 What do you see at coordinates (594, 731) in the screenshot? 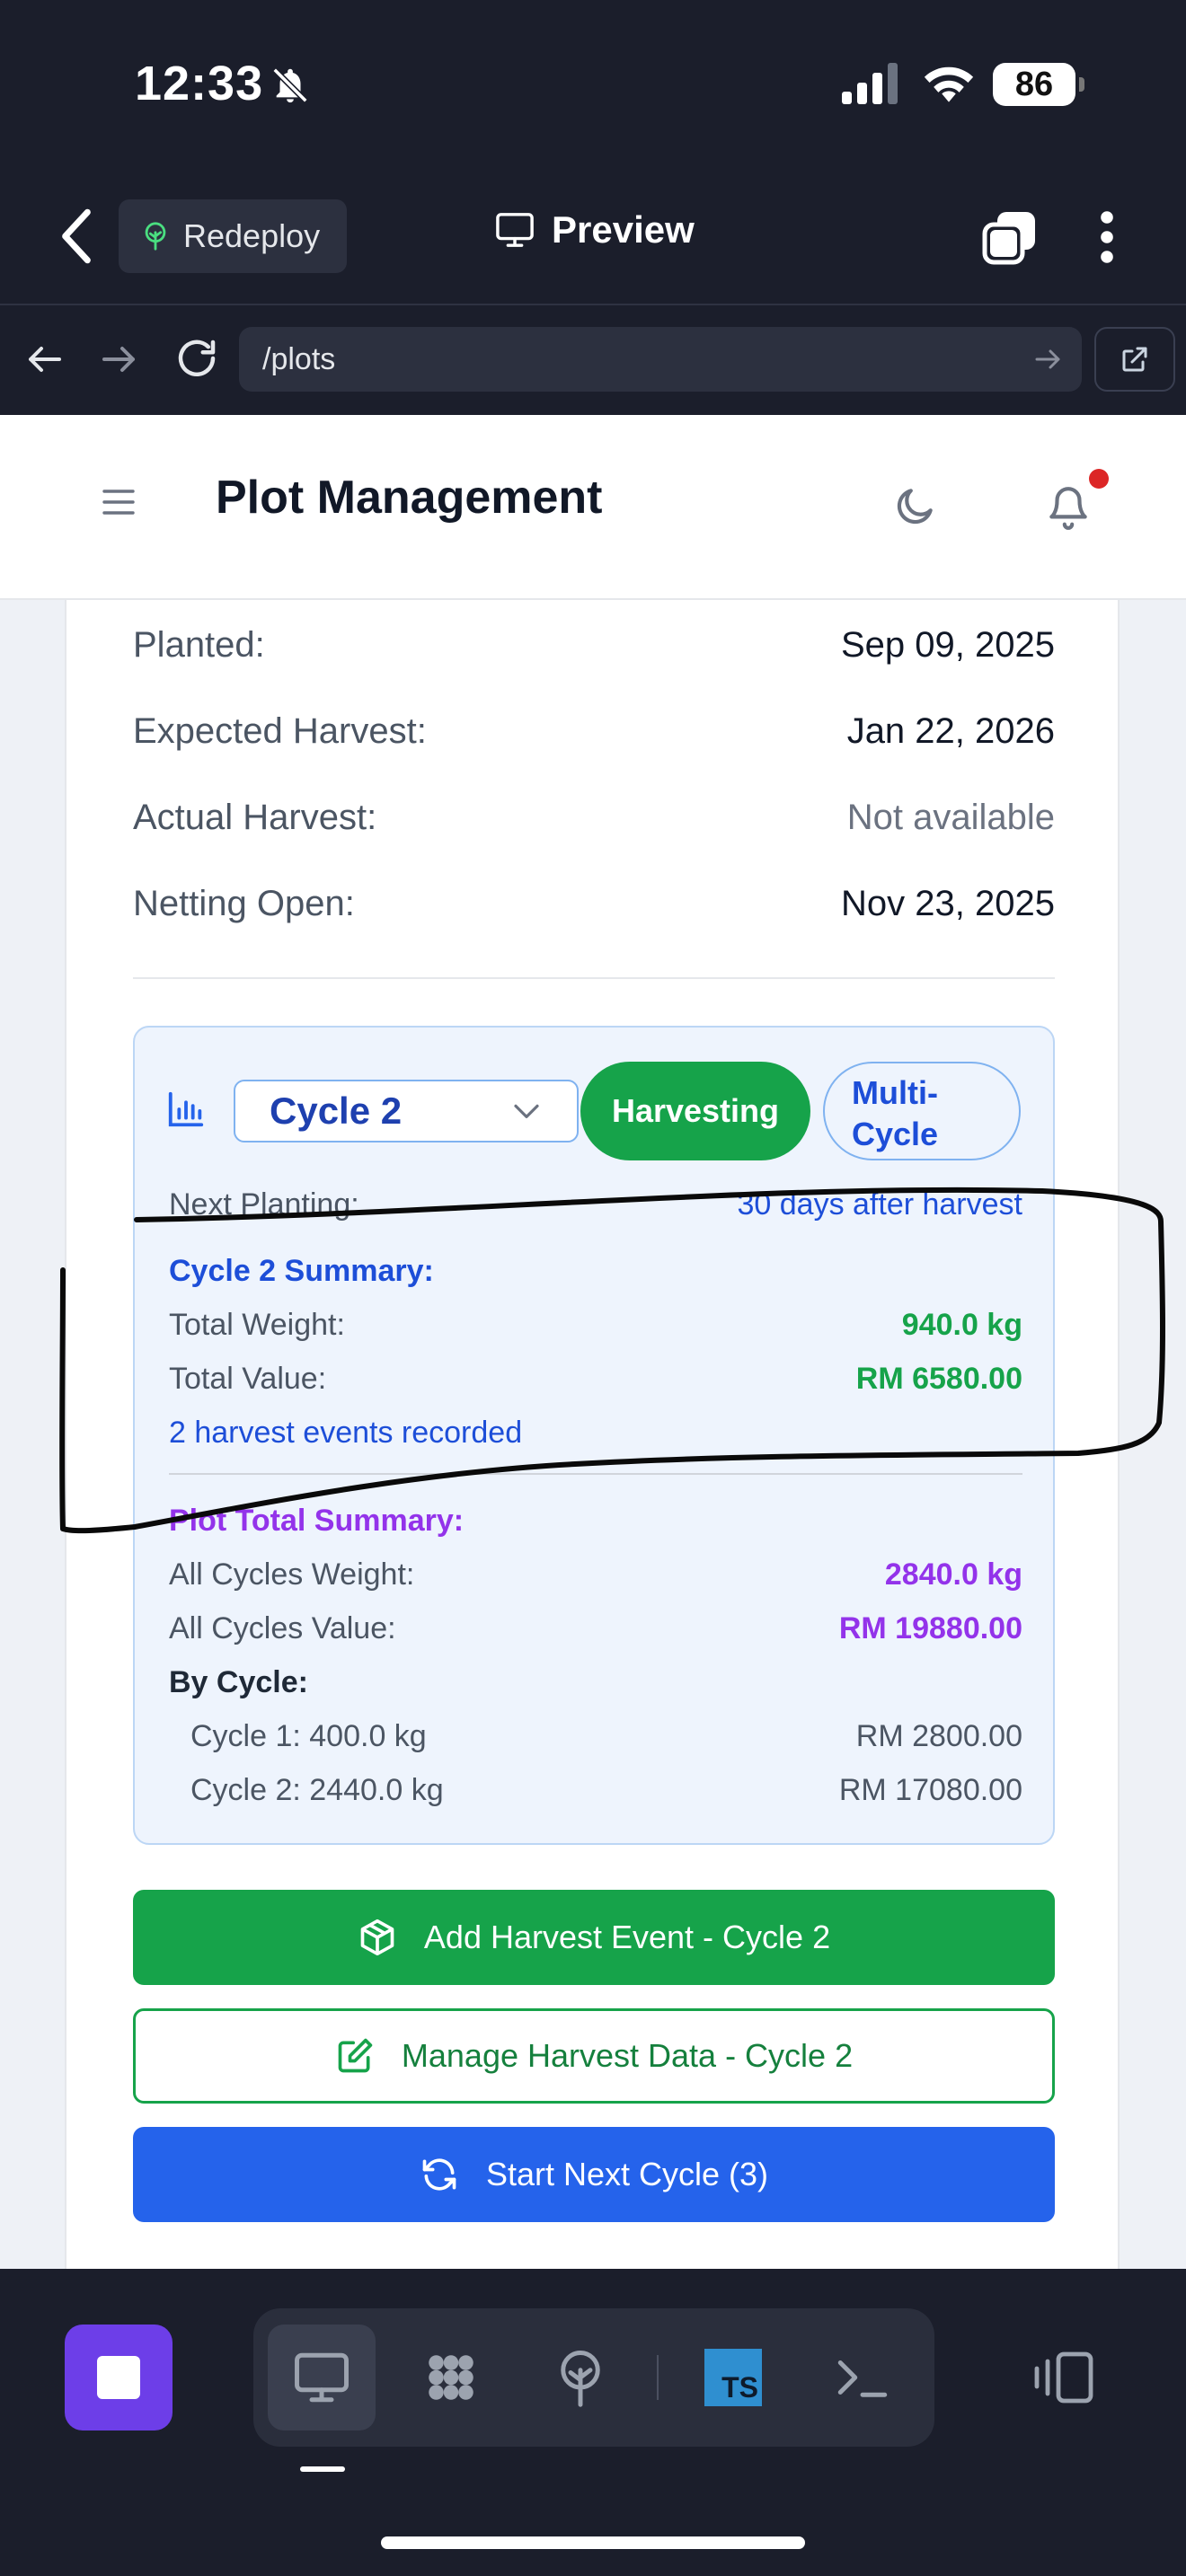
I see `info-row-expected-harvest: Expected Harvest: Jan 22, 2026` at bounding box center [594, 731].